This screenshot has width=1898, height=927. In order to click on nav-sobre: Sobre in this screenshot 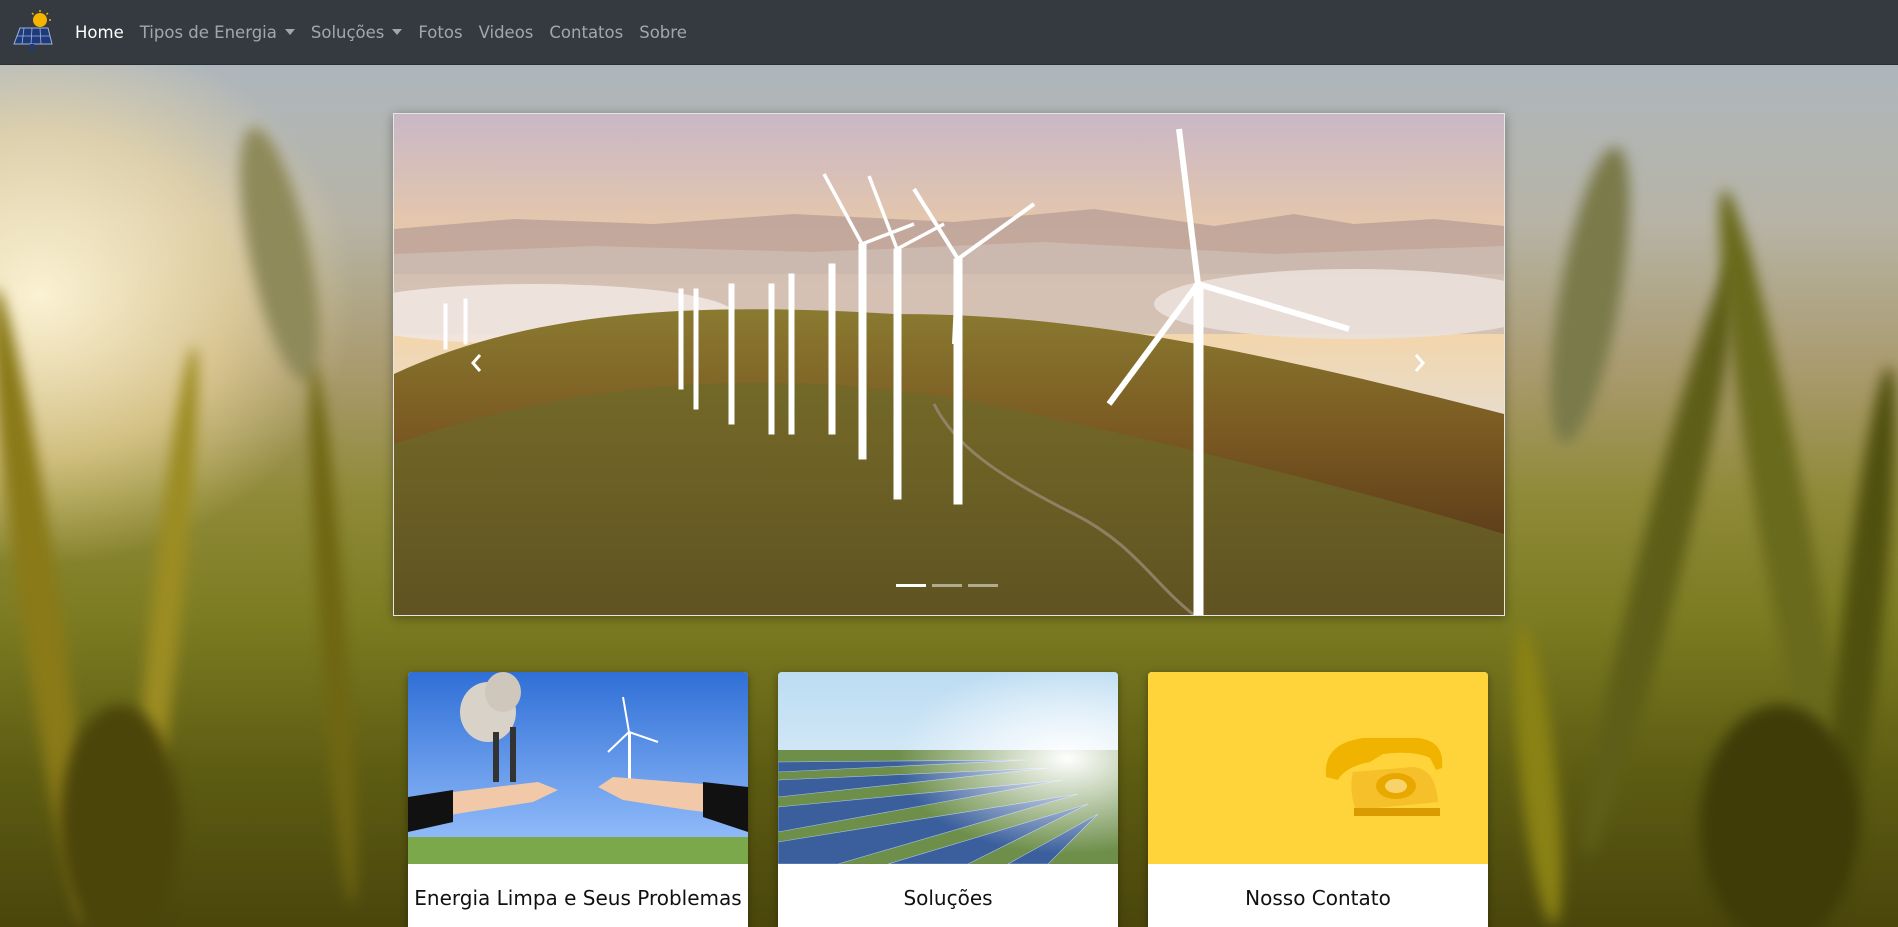, I will do `click(663, 32)`.